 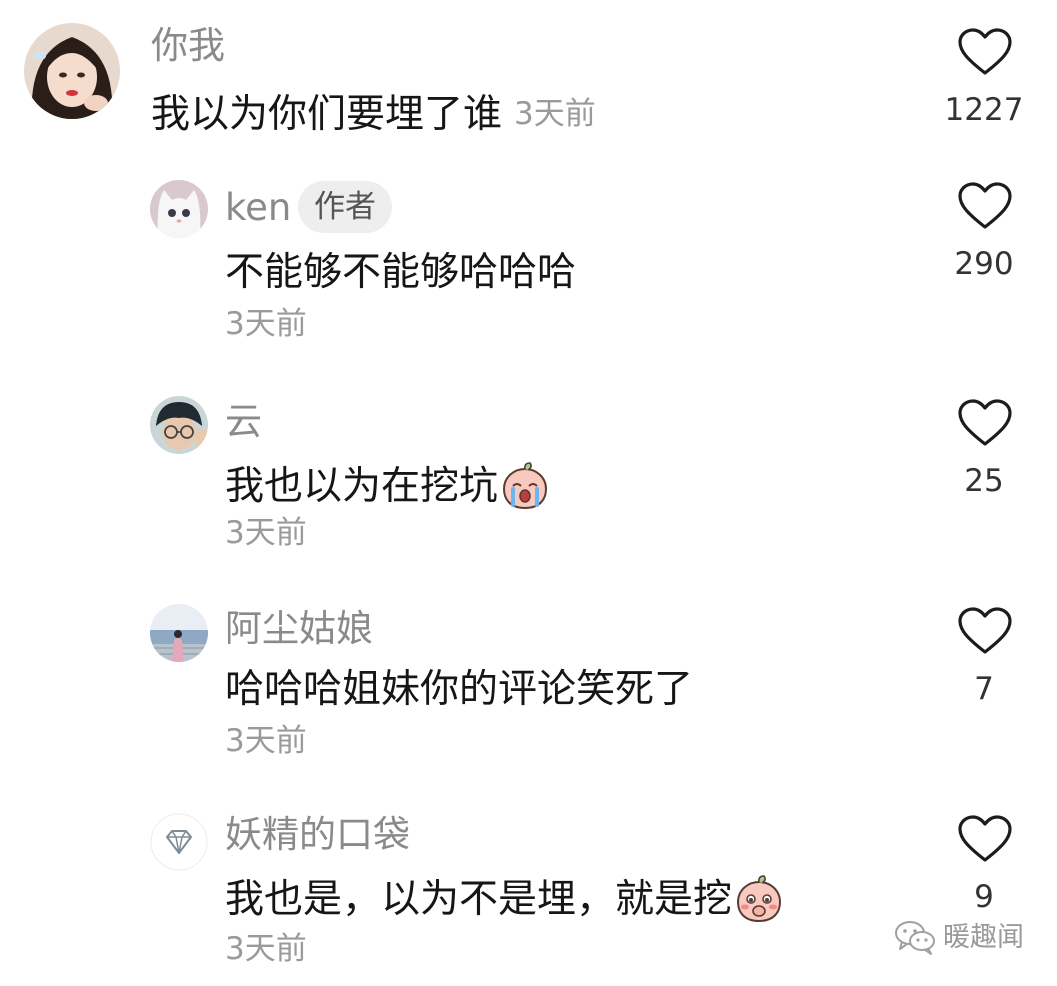 What do you see at coordinates (479, 899) in the screenshot?
I see `comment-body: 我也是，以为不是埋，就是挖` at bounding box center [479, 899].